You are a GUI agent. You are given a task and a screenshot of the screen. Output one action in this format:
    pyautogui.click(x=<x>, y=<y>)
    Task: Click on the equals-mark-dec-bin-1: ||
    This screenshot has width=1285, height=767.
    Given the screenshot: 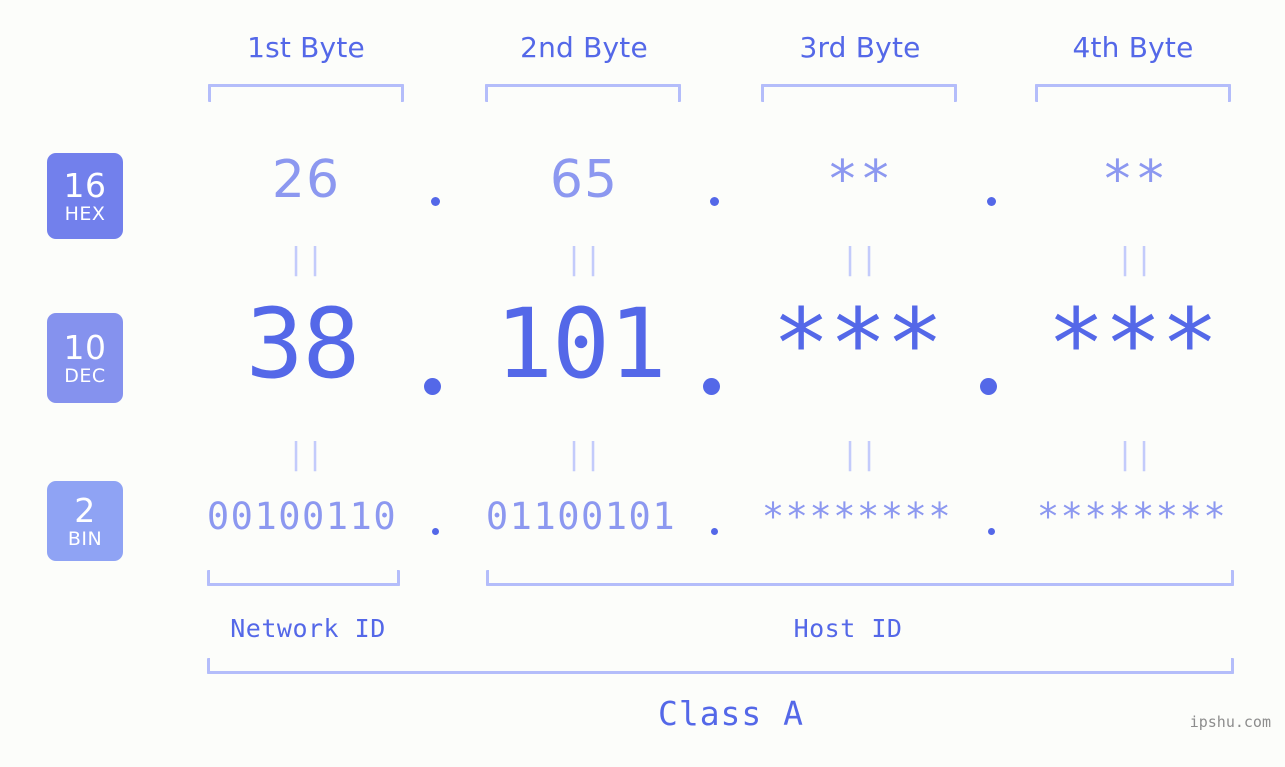 What is the action you would take?
    pyautogui.click(x=306, y=454)
    